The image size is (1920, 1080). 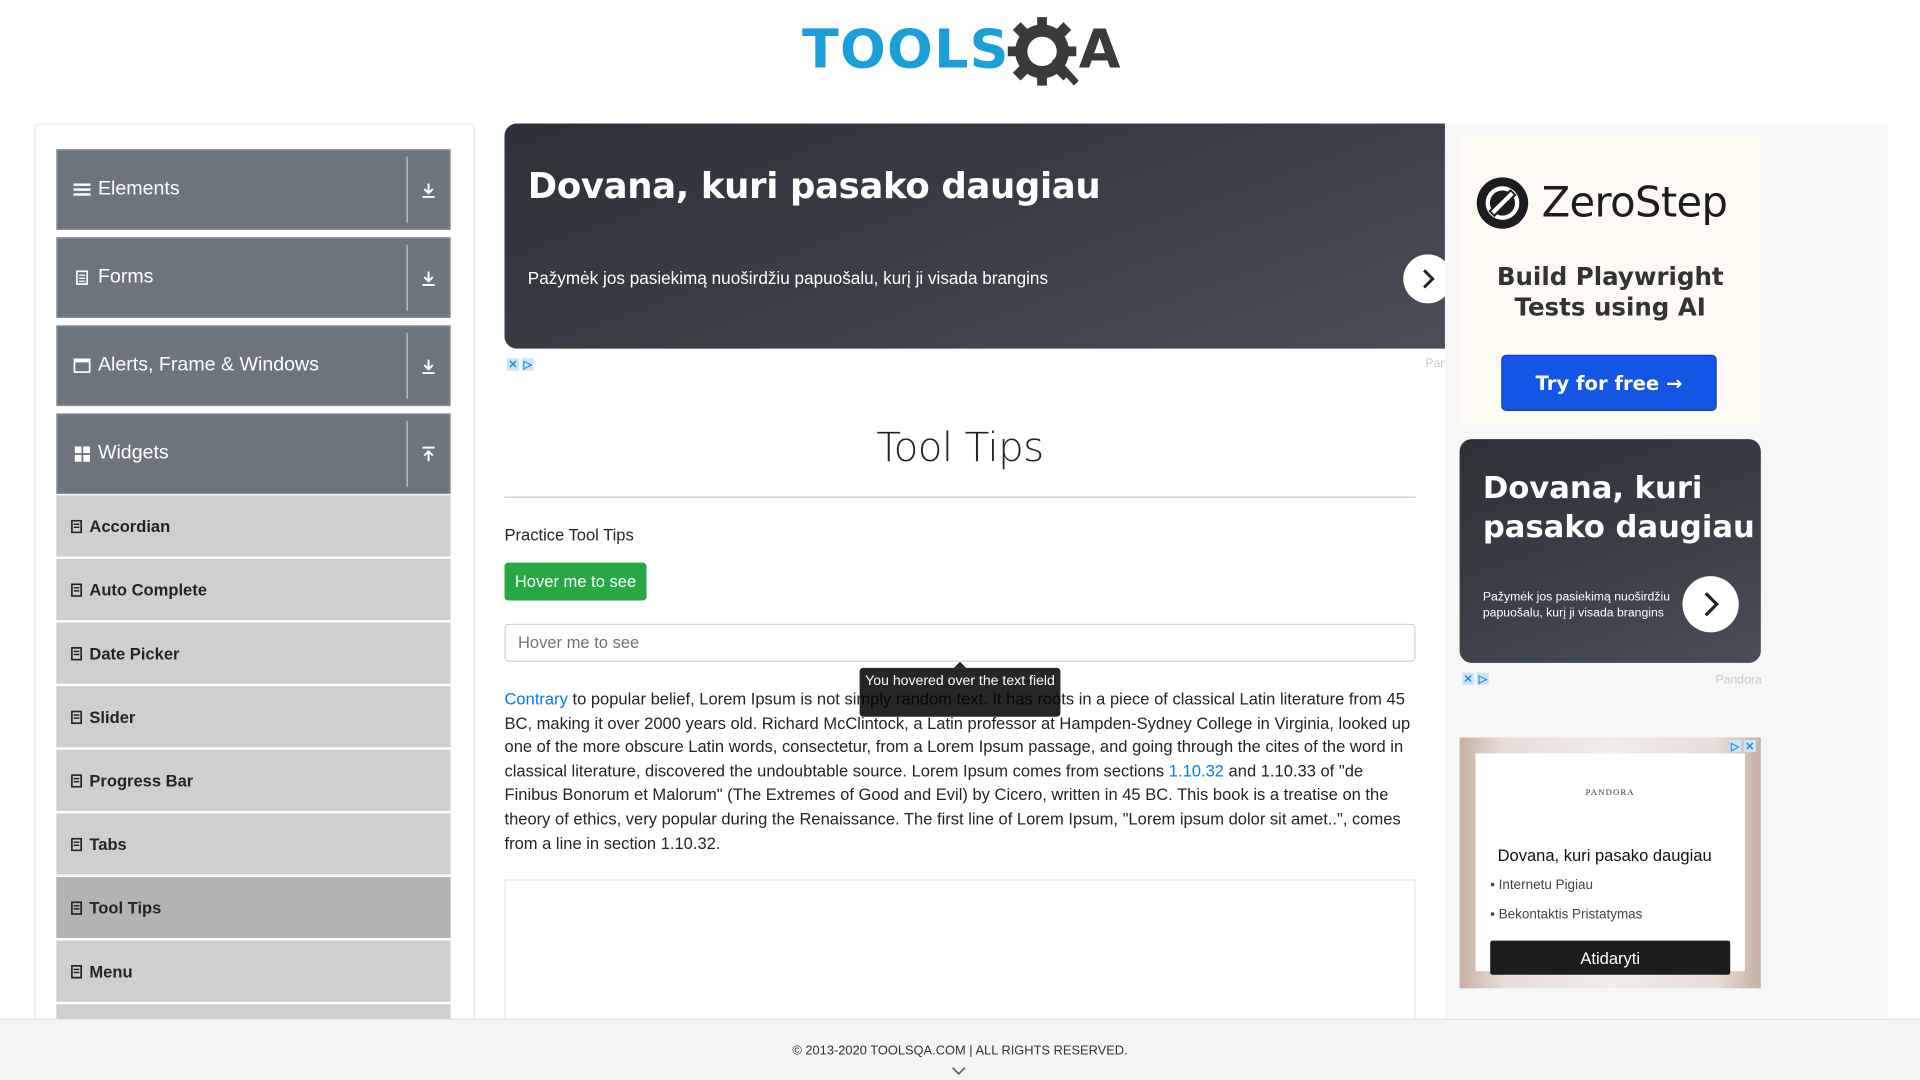 What do you see at coordinates (253, 525) in the screenshot?
I see `sidebar-item-accordian: Accordian` at bounding box center [253, 525].